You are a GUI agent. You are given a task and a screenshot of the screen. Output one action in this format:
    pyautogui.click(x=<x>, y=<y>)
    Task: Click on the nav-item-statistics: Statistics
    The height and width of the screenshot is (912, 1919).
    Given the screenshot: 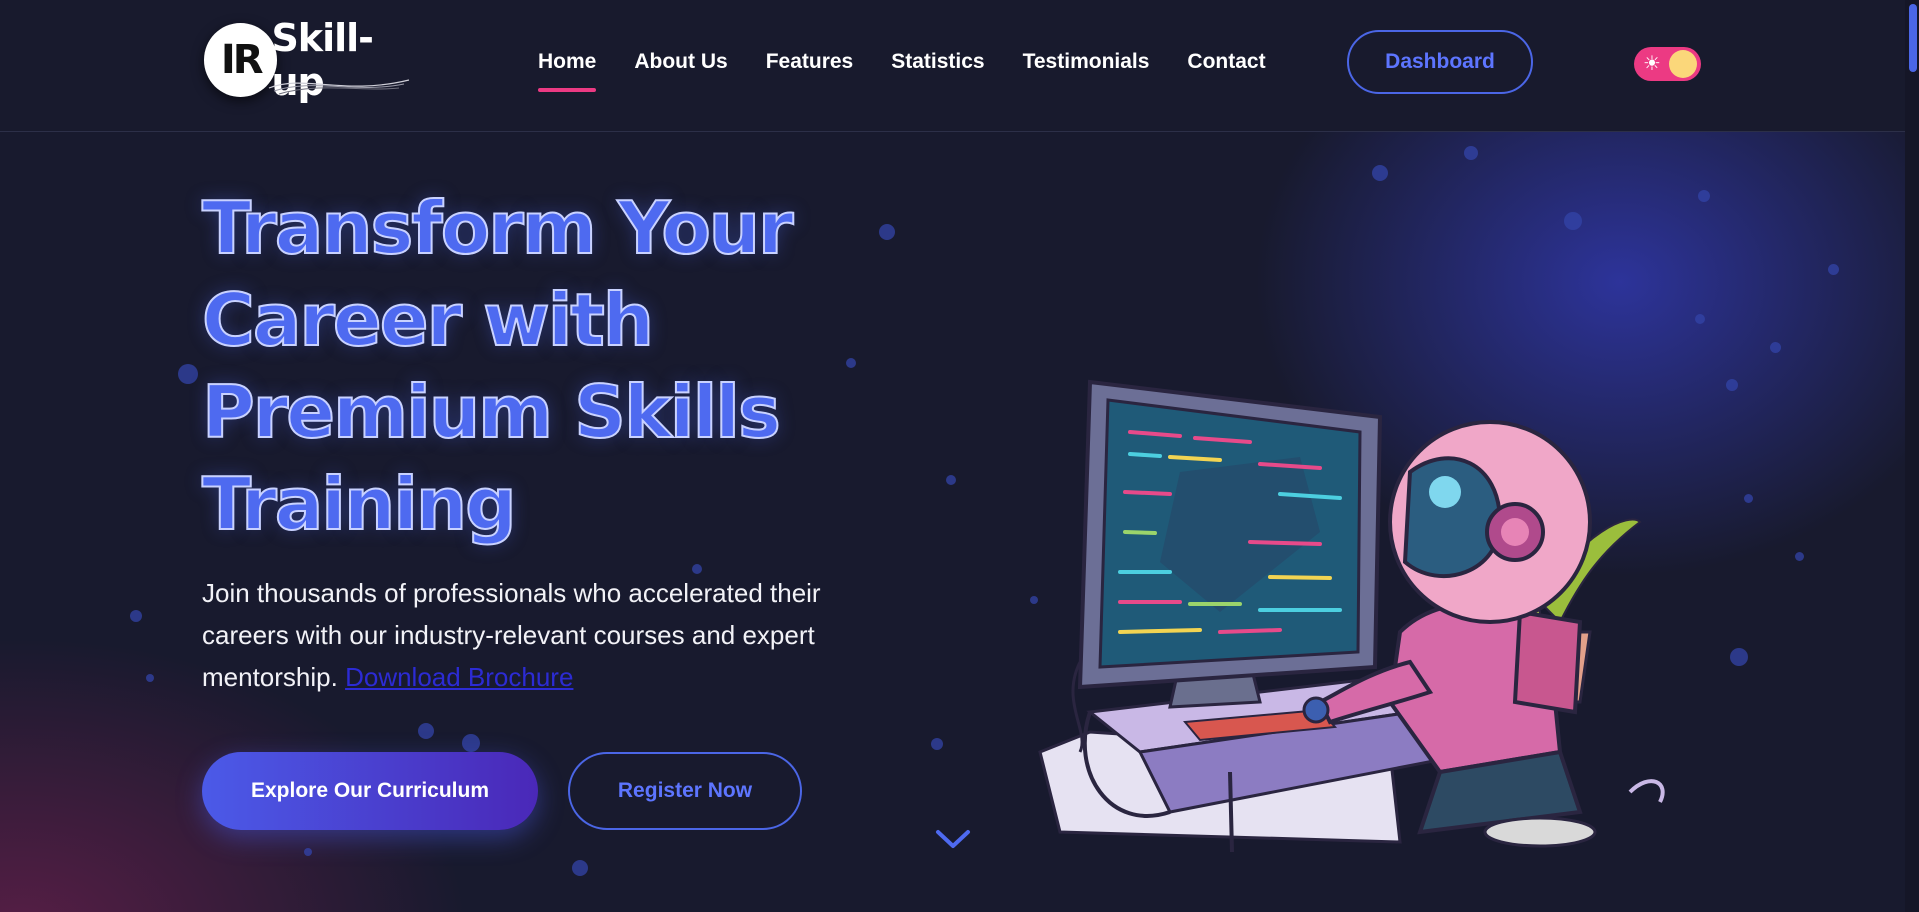 What is the action you would take?
    pyautogui.click(x=937, y=62)
    